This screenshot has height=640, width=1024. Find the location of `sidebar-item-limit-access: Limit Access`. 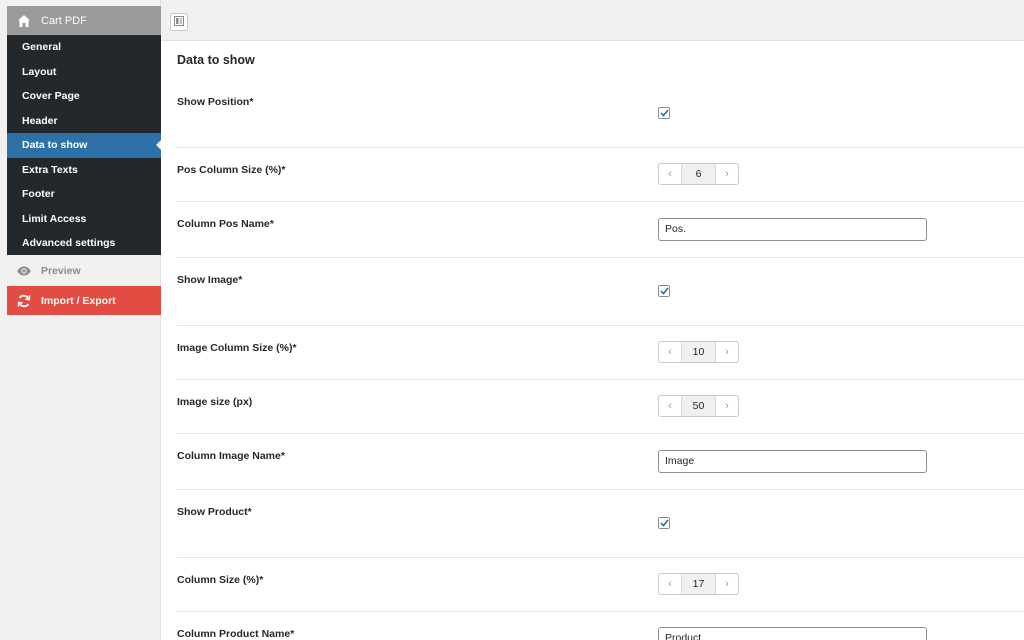

sidebar-item-limit-access: Limit Access is located at coordinates (84, 219).